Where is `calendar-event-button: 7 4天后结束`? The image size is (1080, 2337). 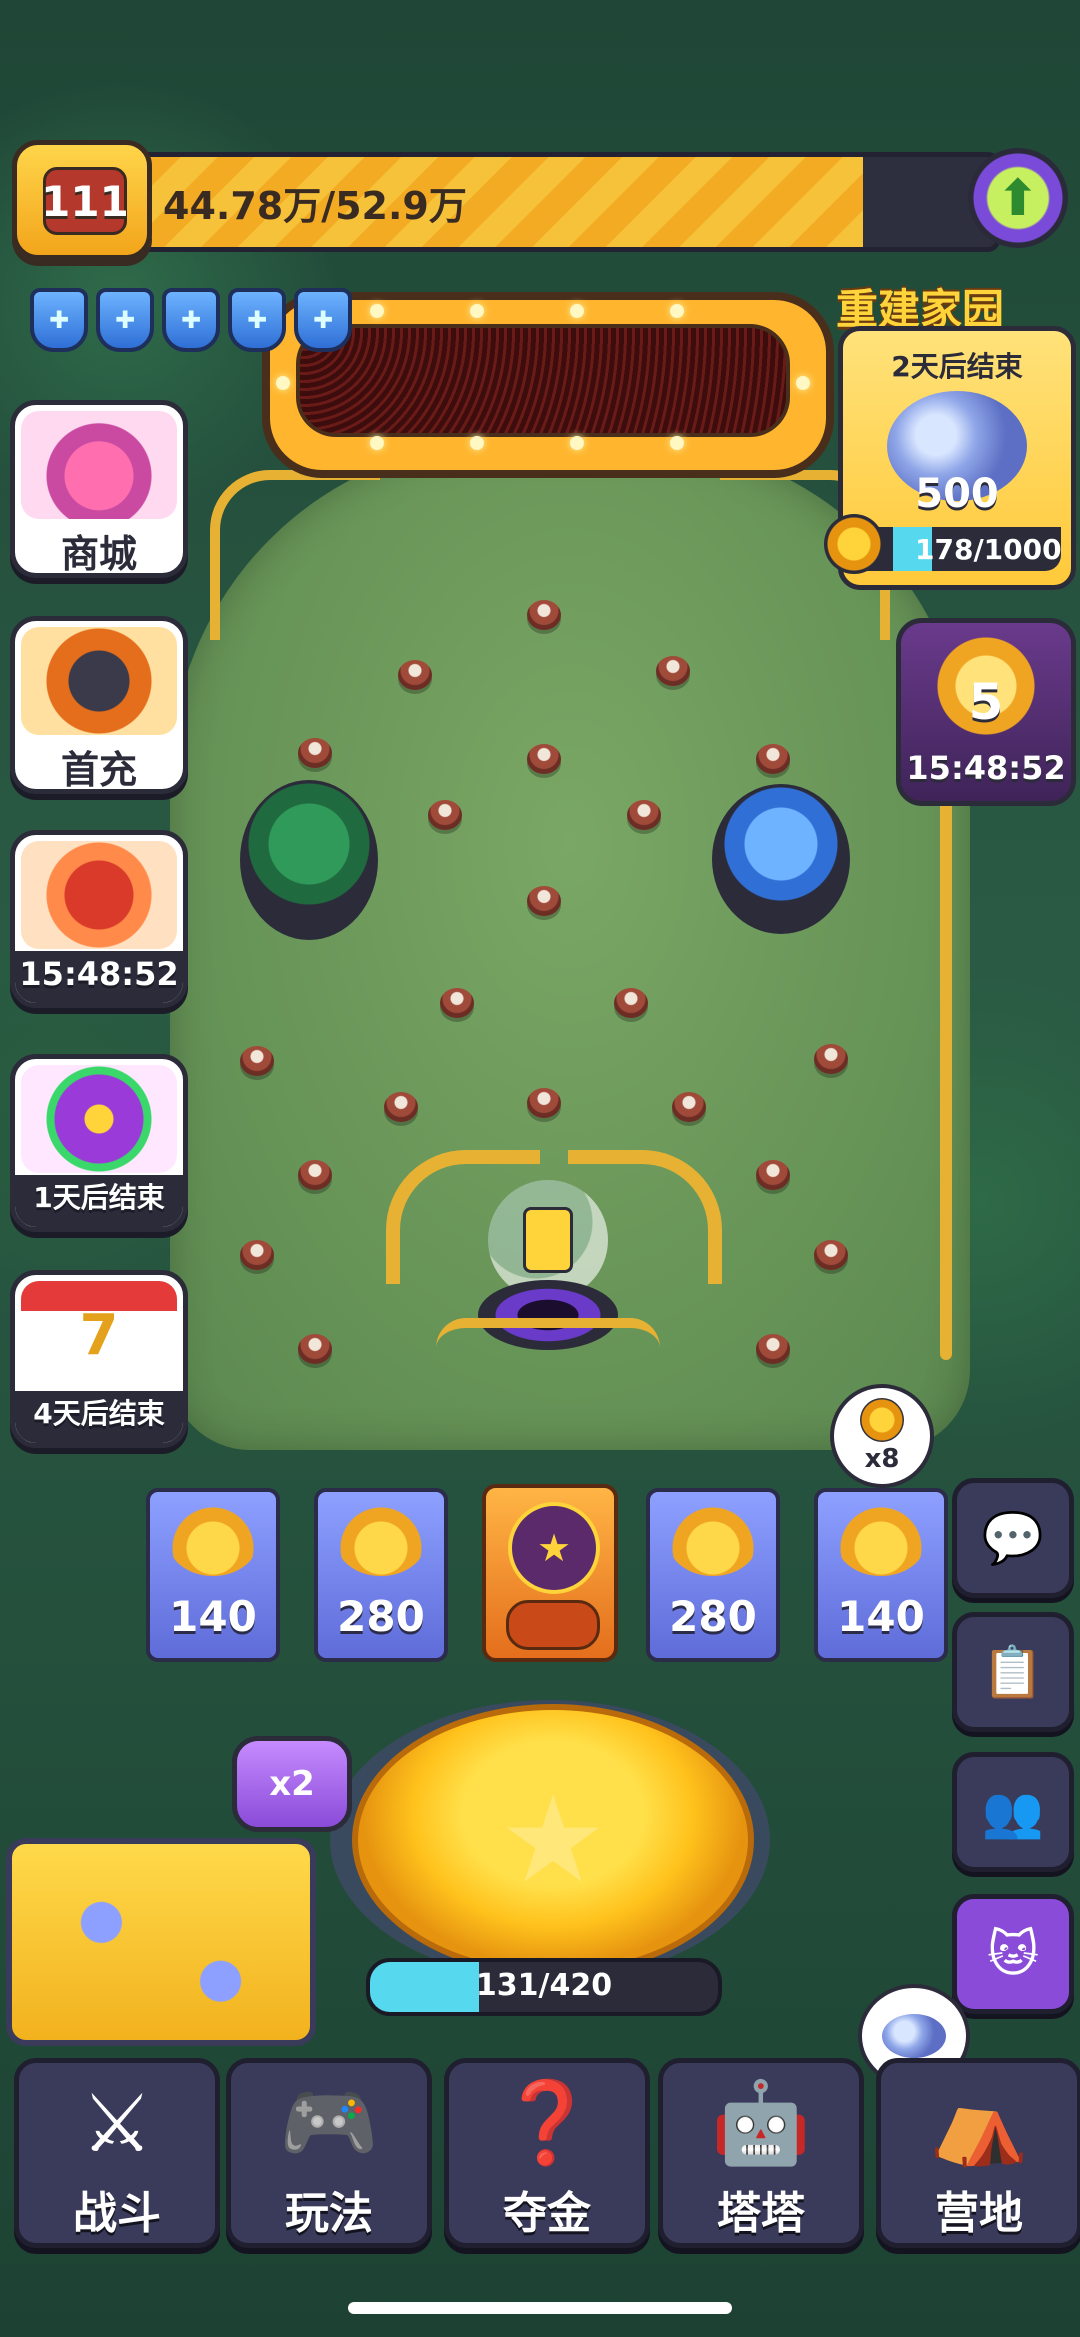
calendar-event-button: 7 4天后结束 is located at coordinates (99, 1359).